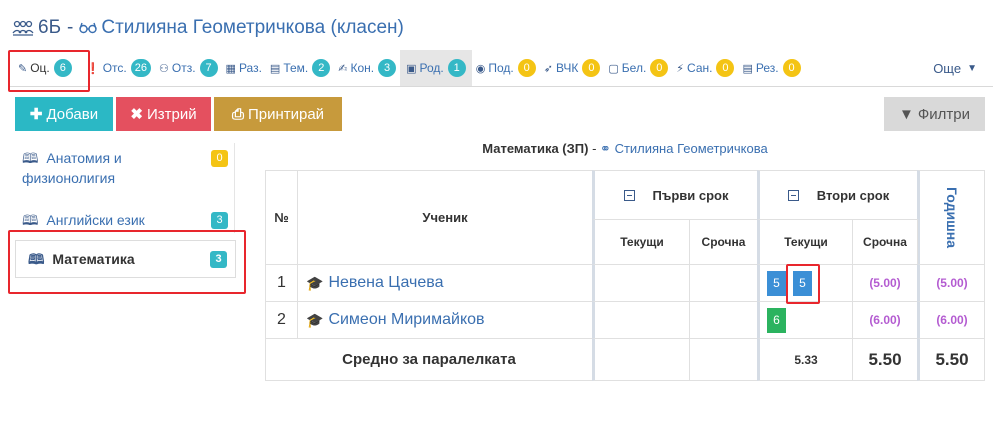 The width and height of the screenshot is (1001, 427). Describe the element at coordinates (501, 68) in the screenshot. I see `tab-label: Под.` at that location.